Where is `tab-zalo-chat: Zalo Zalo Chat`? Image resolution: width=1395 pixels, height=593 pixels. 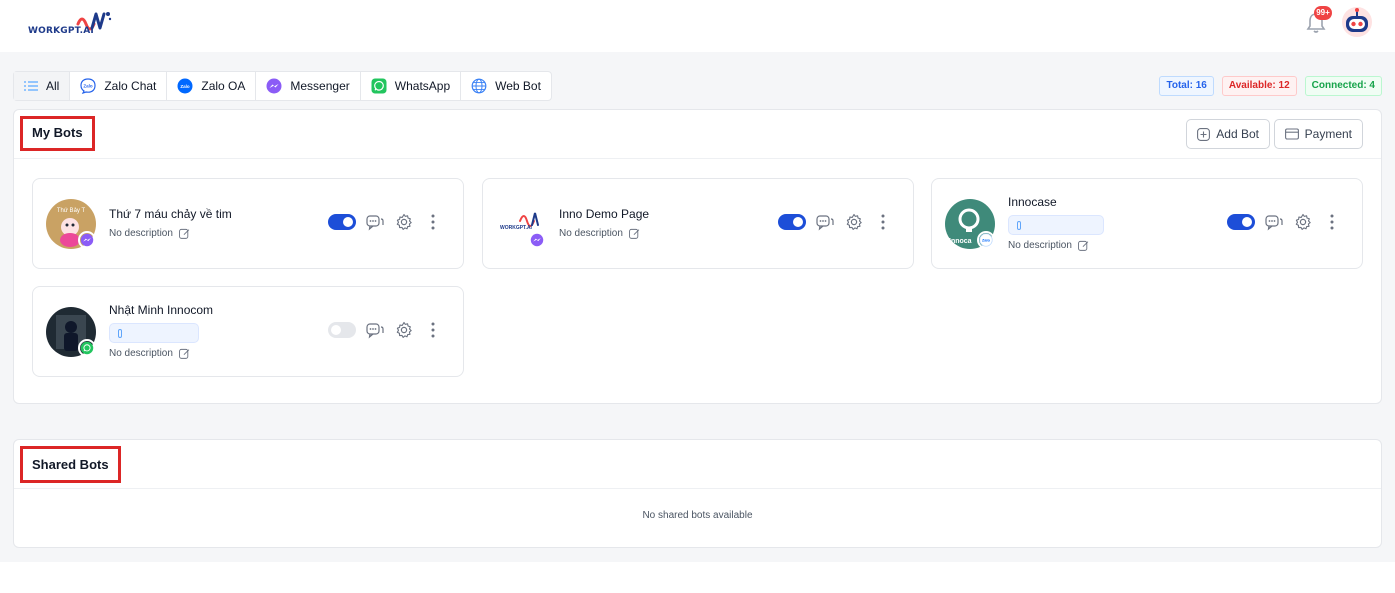
tab-zalo-chat: Zalo Zalo Chat is located at coordinates (119, 86).